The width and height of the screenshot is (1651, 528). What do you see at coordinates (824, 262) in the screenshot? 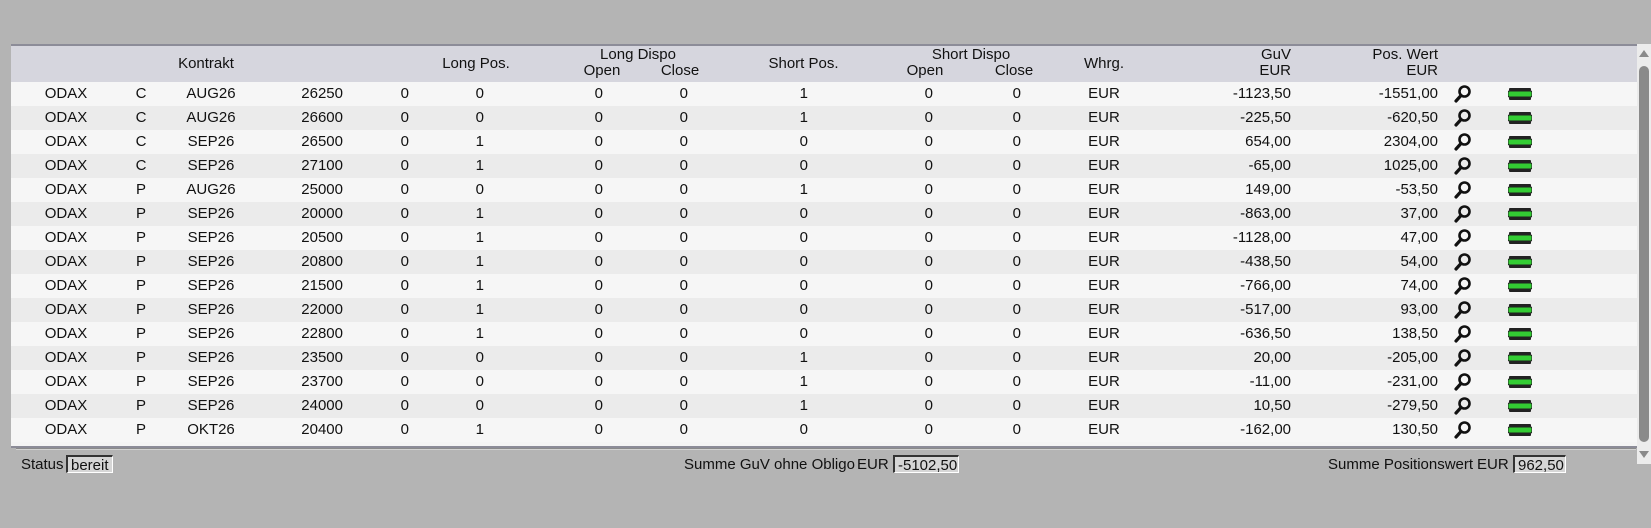
I see `table-row: ODAX P SEP26 20800 0 1 0 0 0 0 0 EUR -438,50 54,00` at bounding box center [824, 262].